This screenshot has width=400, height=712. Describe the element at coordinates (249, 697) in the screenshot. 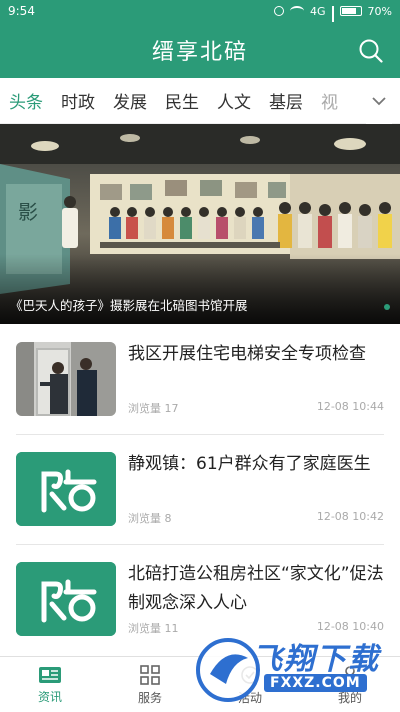

I see `nav-label: 活动` at that location.